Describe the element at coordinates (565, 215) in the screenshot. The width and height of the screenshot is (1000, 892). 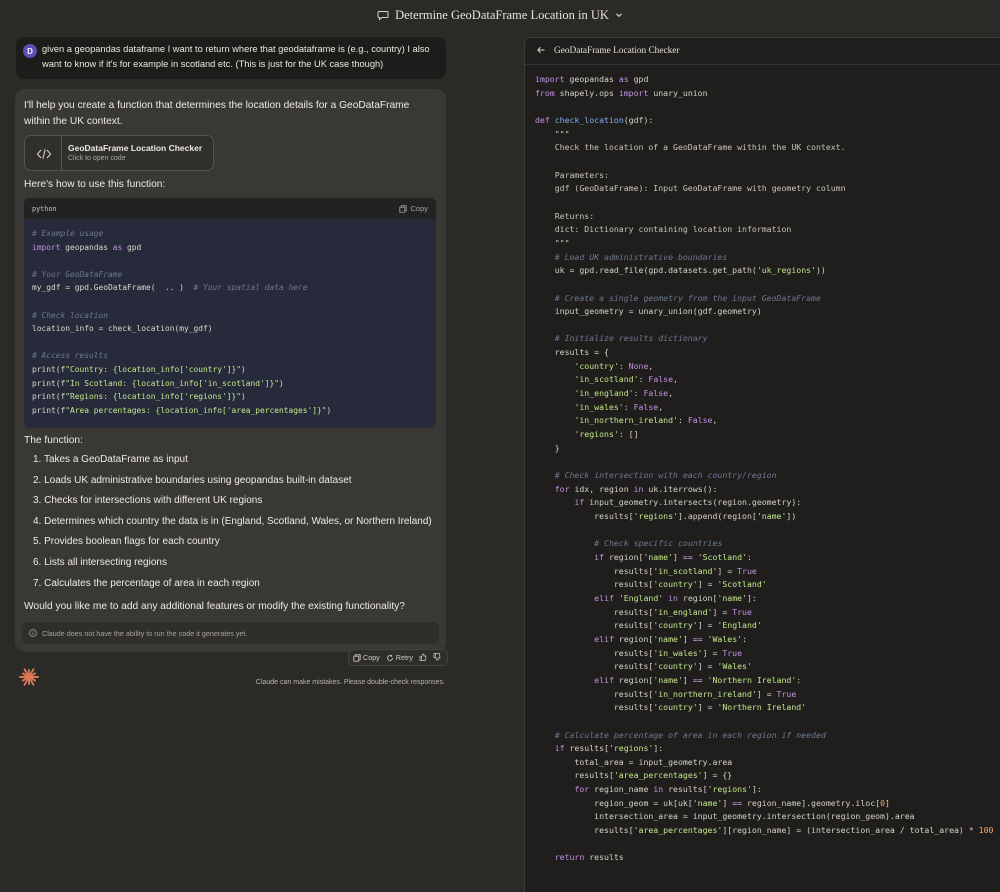
I see `artifact-code-line: Returns:` at that location.